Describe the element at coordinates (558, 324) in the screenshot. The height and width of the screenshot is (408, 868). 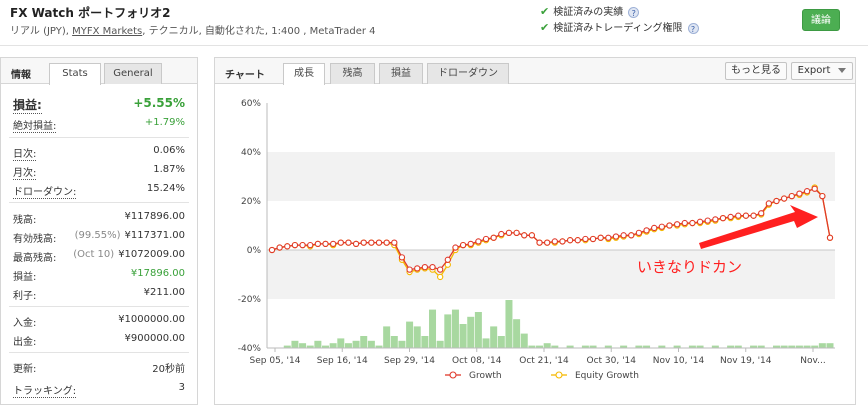
I see `volume-bars` at that location.